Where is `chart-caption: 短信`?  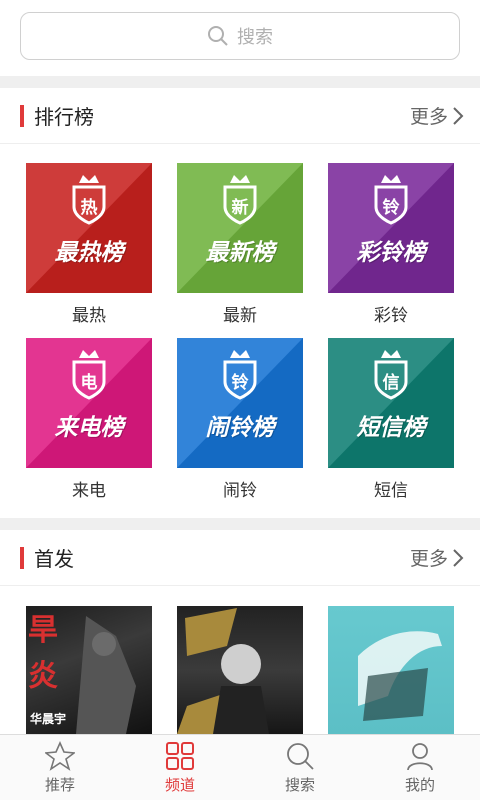
chart-caption: 短信 is located at coordinates (391, 490).